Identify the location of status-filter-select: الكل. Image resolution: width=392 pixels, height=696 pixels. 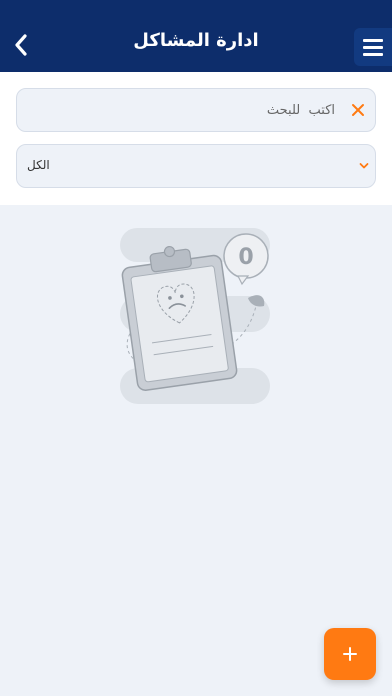
(196, 166).